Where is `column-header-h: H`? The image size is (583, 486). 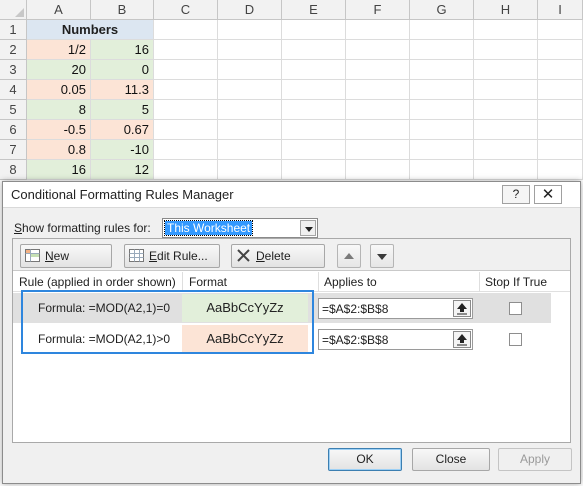 column-header-h: H is located at coordinates (506, 10).